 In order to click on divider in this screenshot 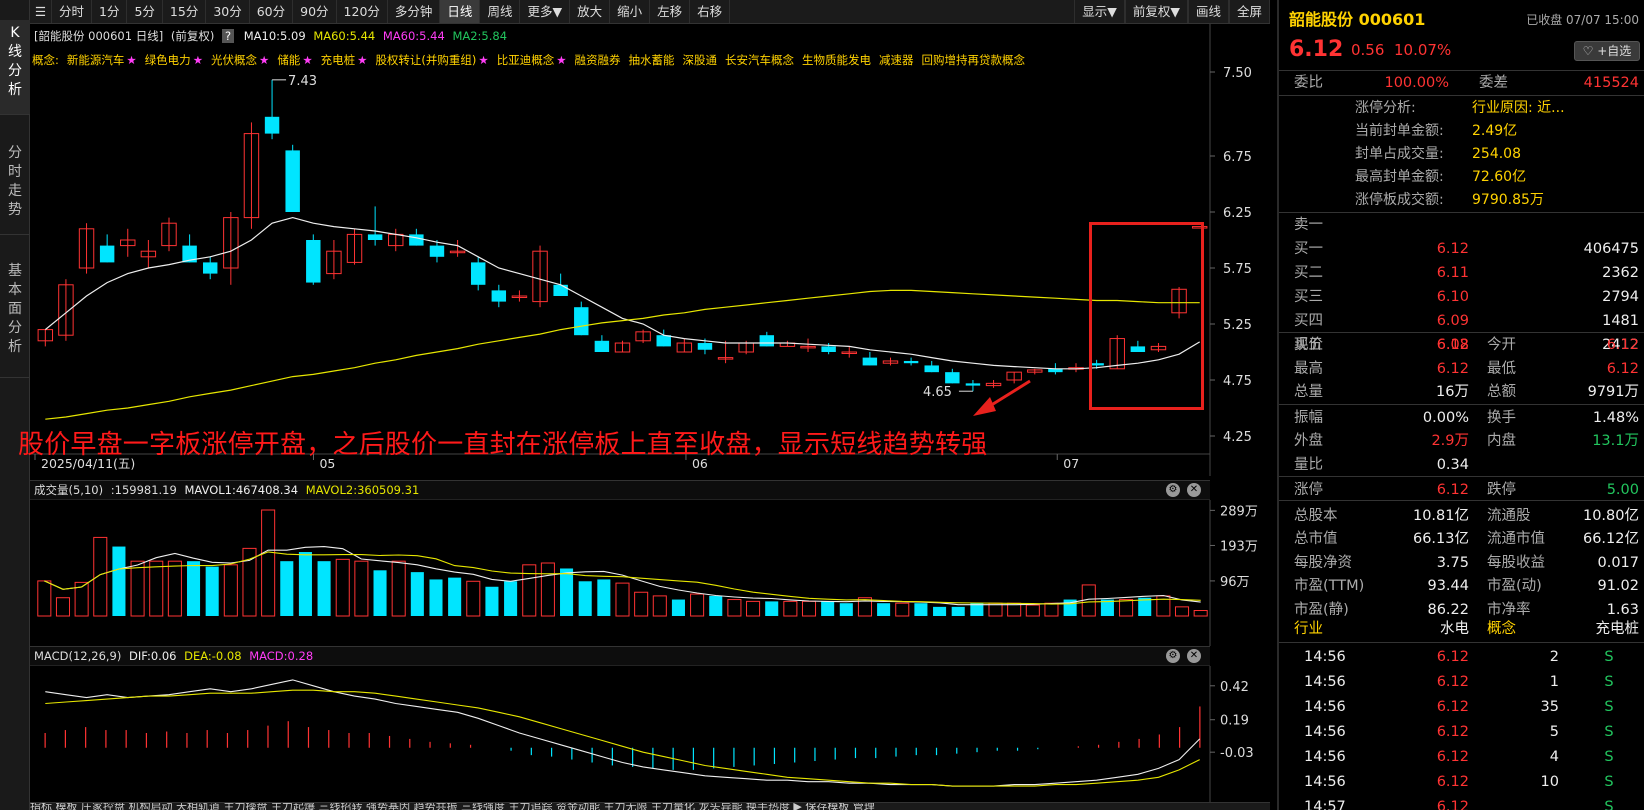, I will do `click(1461, 404)`.